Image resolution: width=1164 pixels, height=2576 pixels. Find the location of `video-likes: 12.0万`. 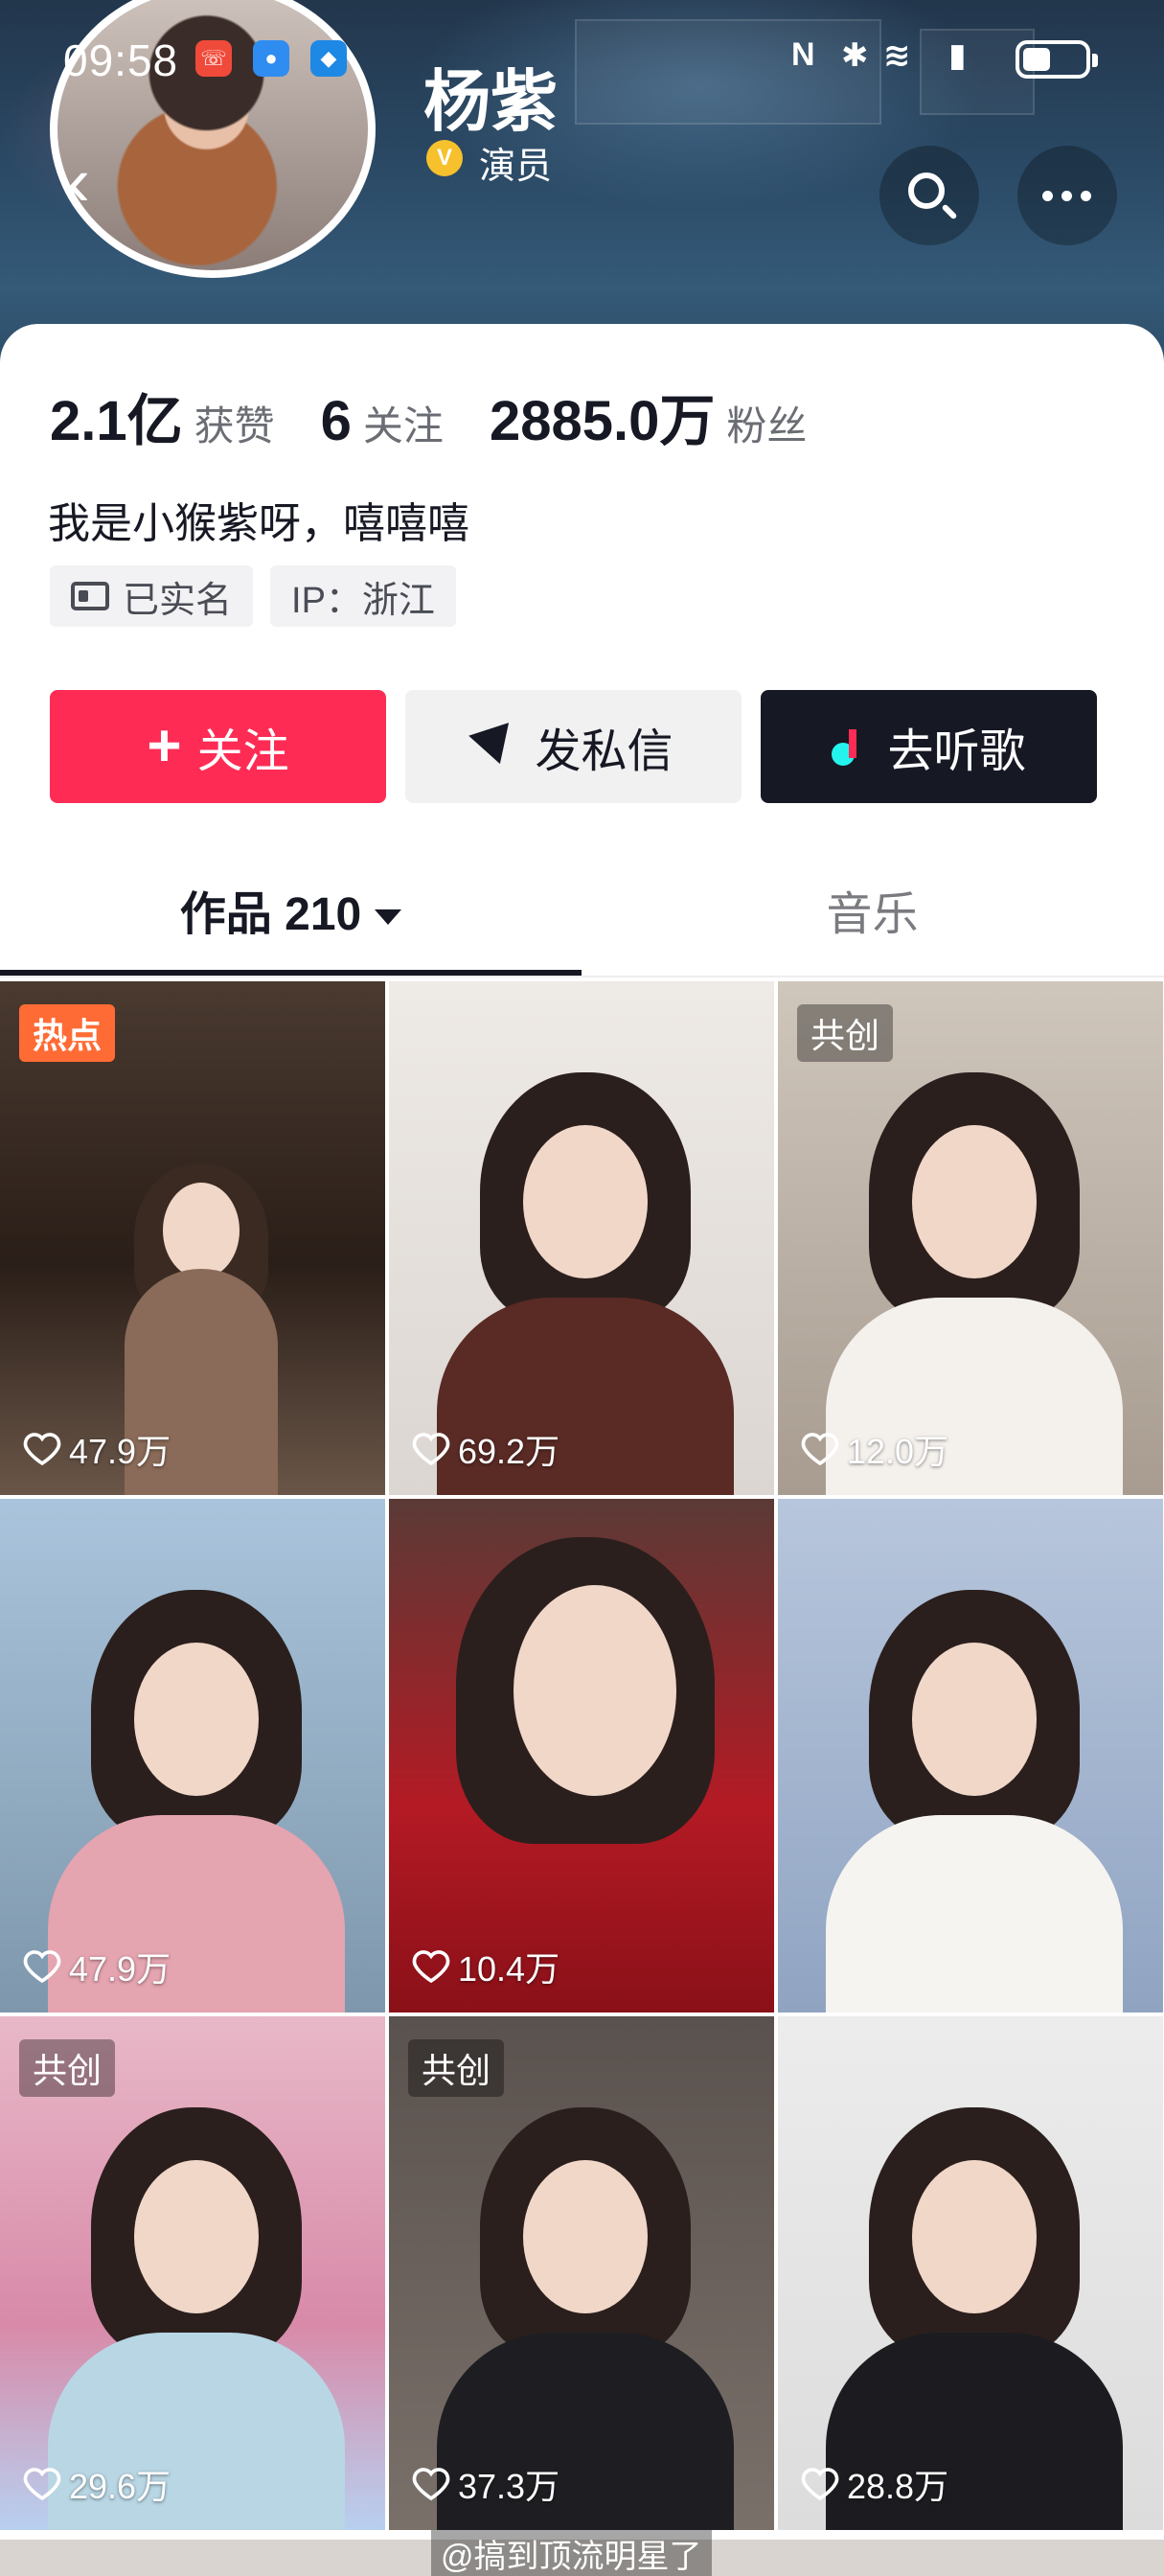

video-likes: 12.0万 is located at coordinates (874, 1449).